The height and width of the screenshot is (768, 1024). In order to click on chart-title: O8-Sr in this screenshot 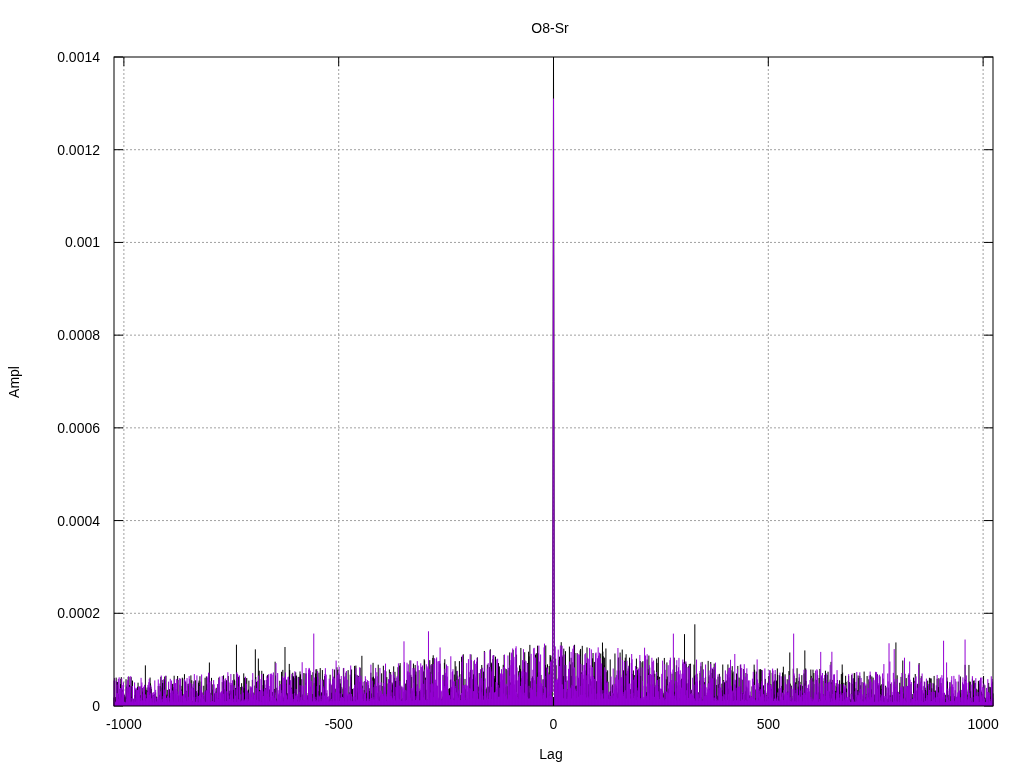, I will do `click(550, 28)`.